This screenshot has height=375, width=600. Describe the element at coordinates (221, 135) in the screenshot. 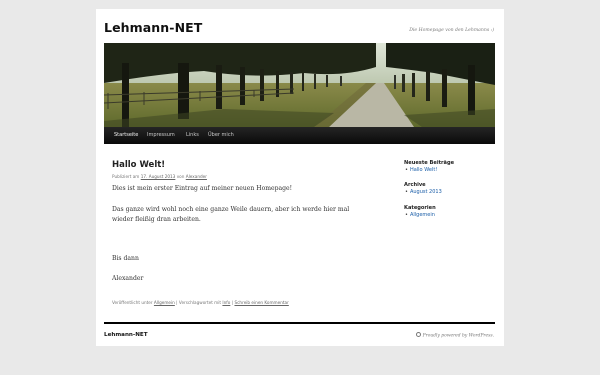

I see `nav-item-ueber-mich: Über mich` at that location.